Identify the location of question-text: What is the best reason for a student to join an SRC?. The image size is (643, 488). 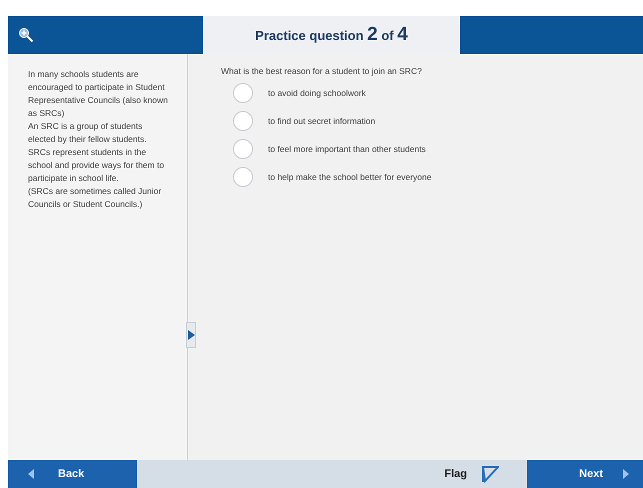
(322, 71).